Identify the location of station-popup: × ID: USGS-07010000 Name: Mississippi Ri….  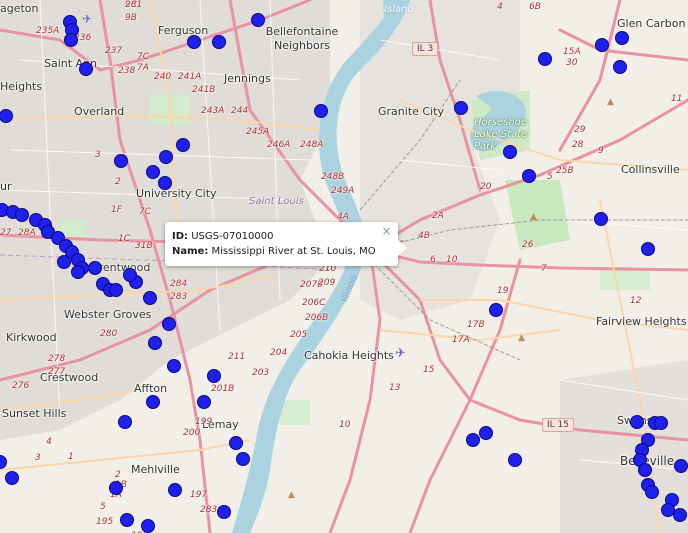
(286, 244).